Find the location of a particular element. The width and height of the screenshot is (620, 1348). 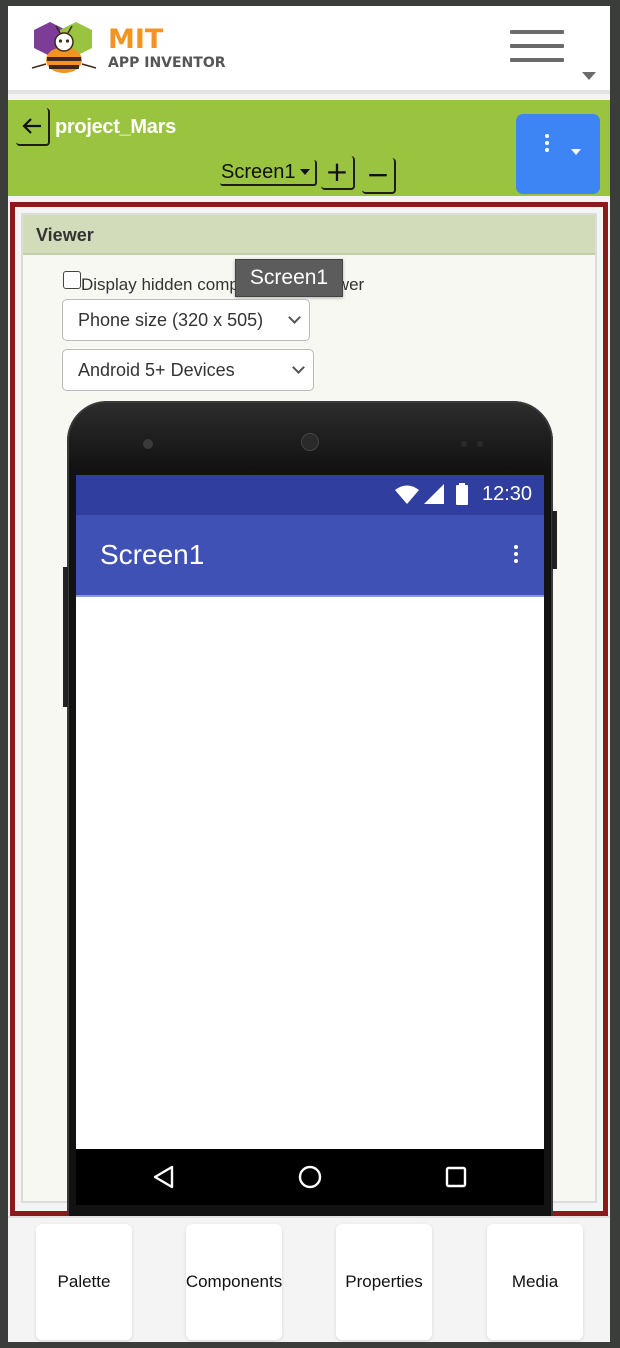

square-recents-icon is located at coordinates (456, 1177).